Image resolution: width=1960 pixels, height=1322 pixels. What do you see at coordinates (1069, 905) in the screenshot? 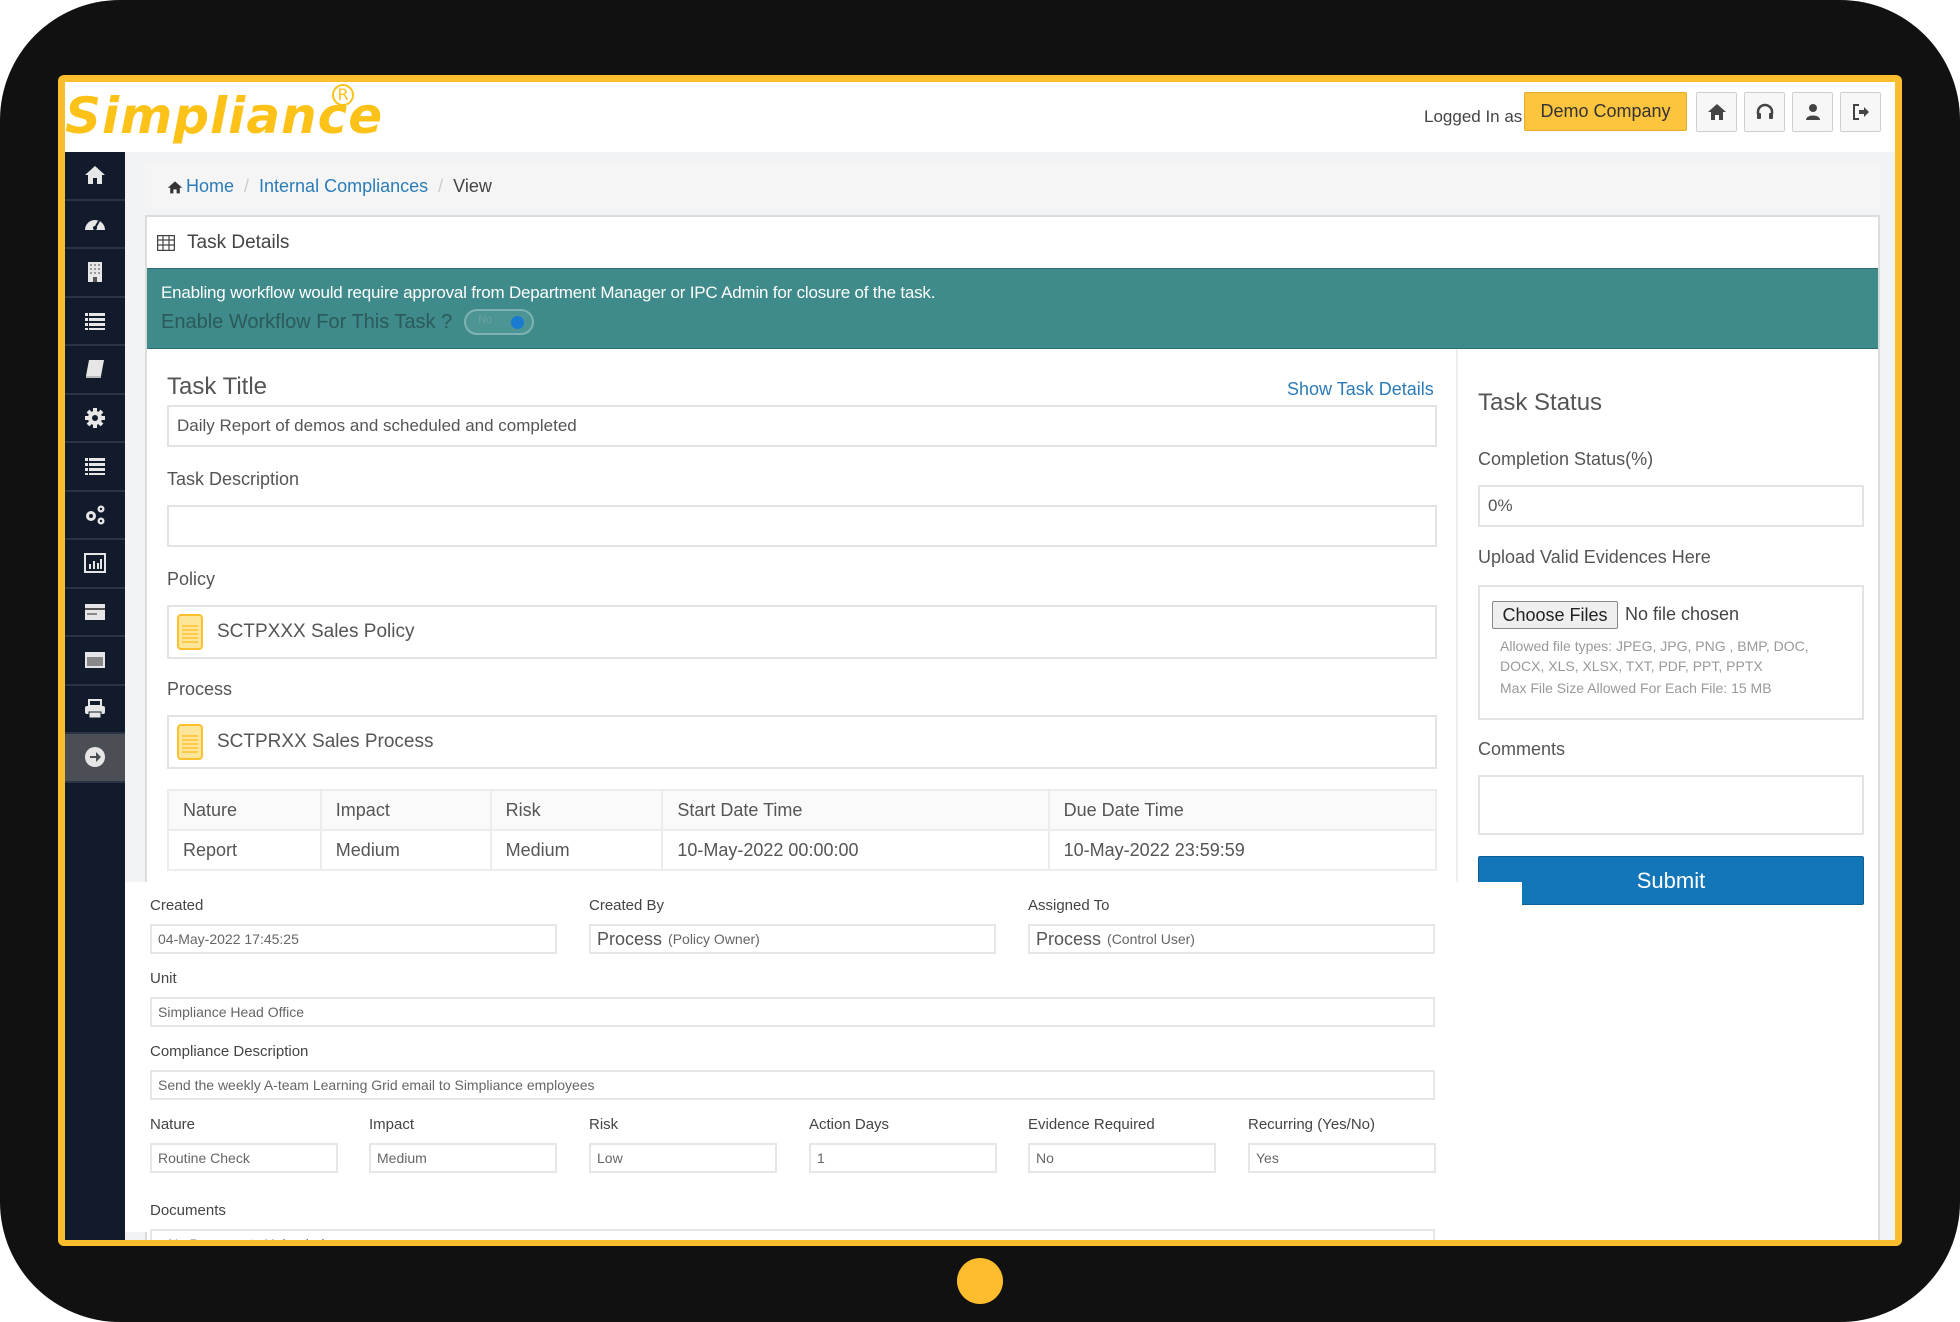
I see `assigned-to-label: Assigned To` at bounding box center [1069, 905].